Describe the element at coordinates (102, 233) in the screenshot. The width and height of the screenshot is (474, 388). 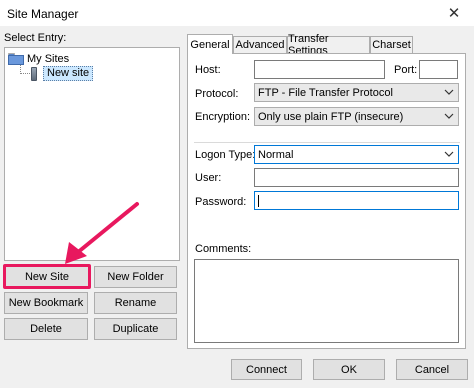
I see `arrow-annotation` at that location.